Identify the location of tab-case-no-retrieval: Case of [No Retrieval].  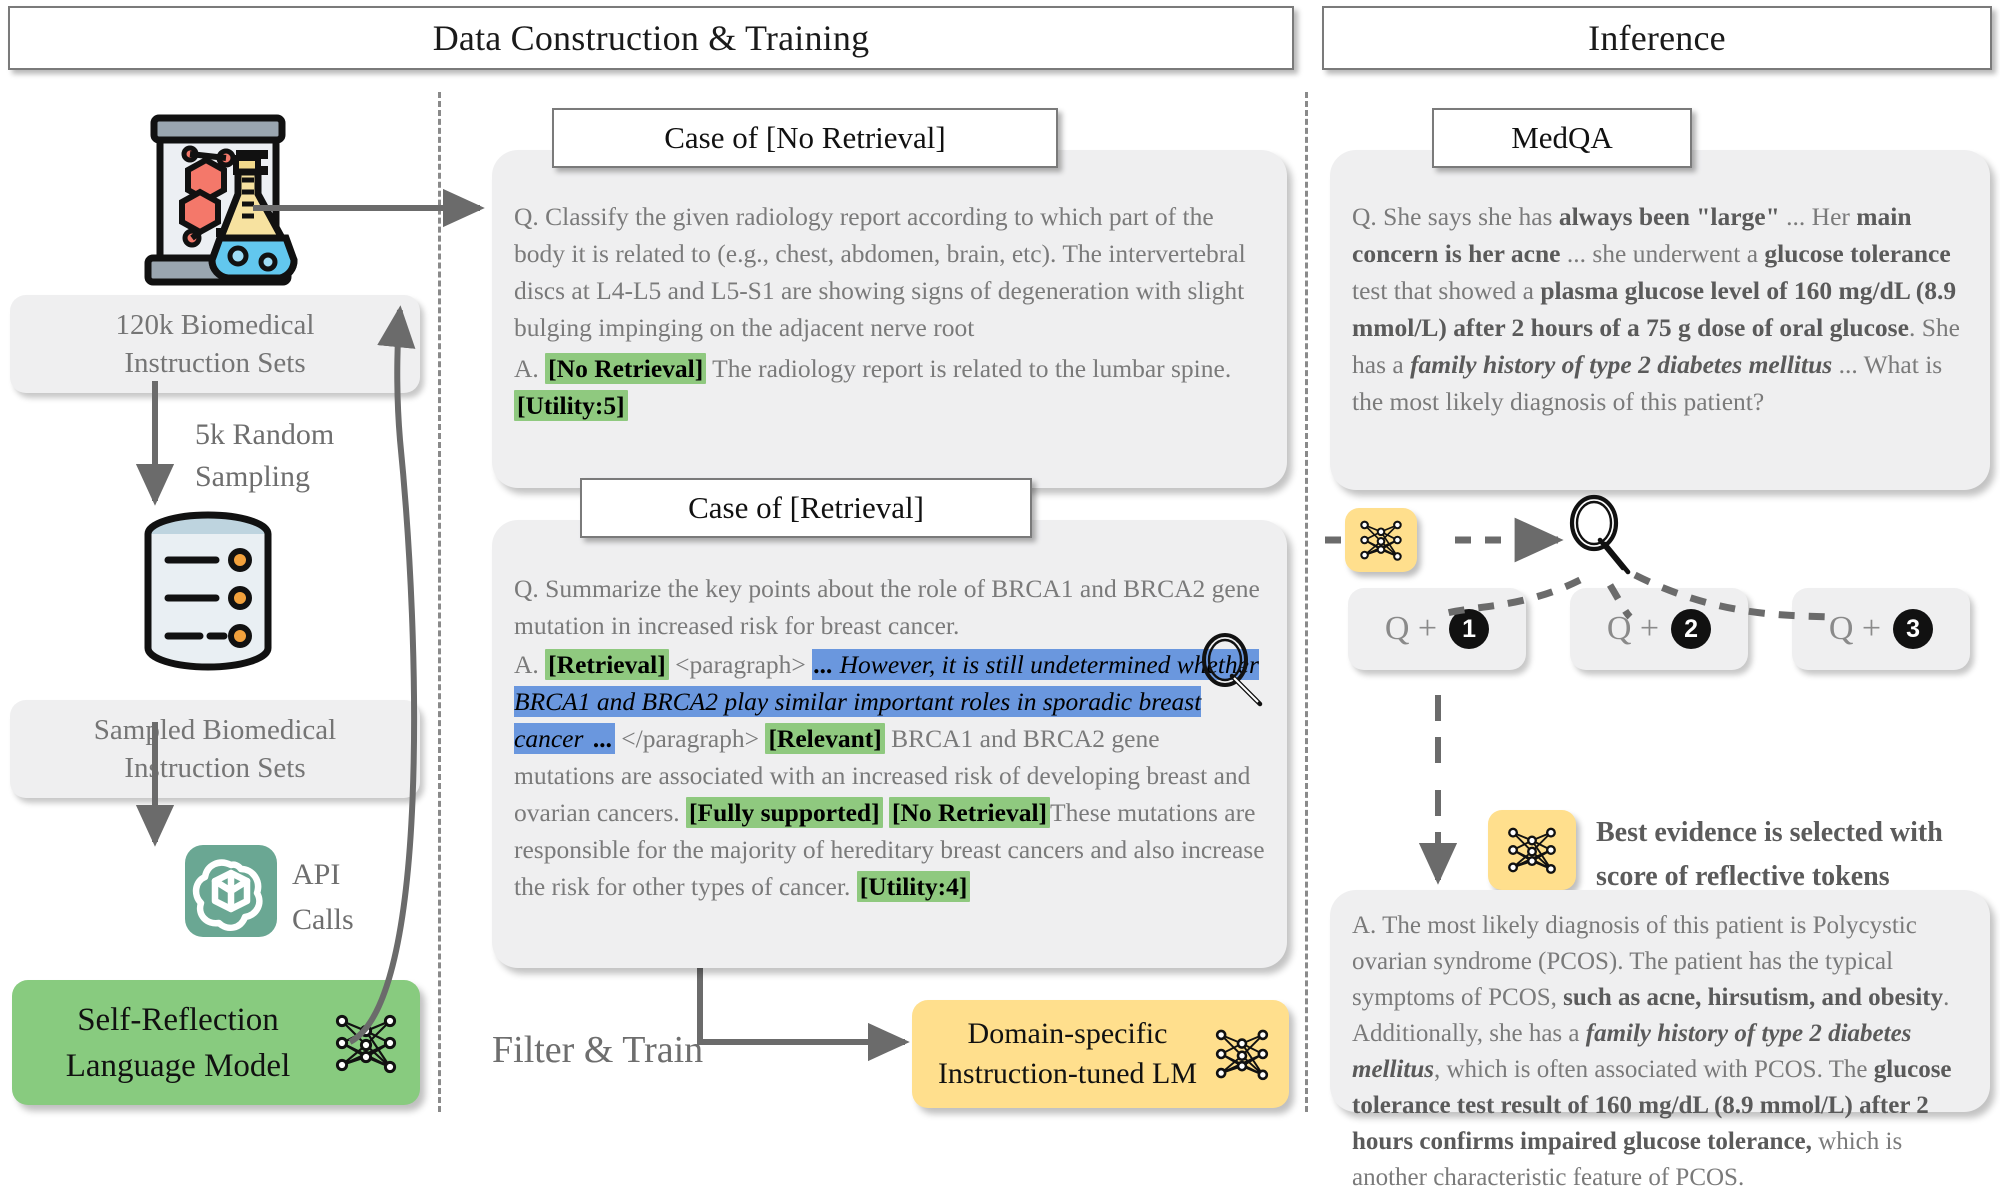
(805, 138).